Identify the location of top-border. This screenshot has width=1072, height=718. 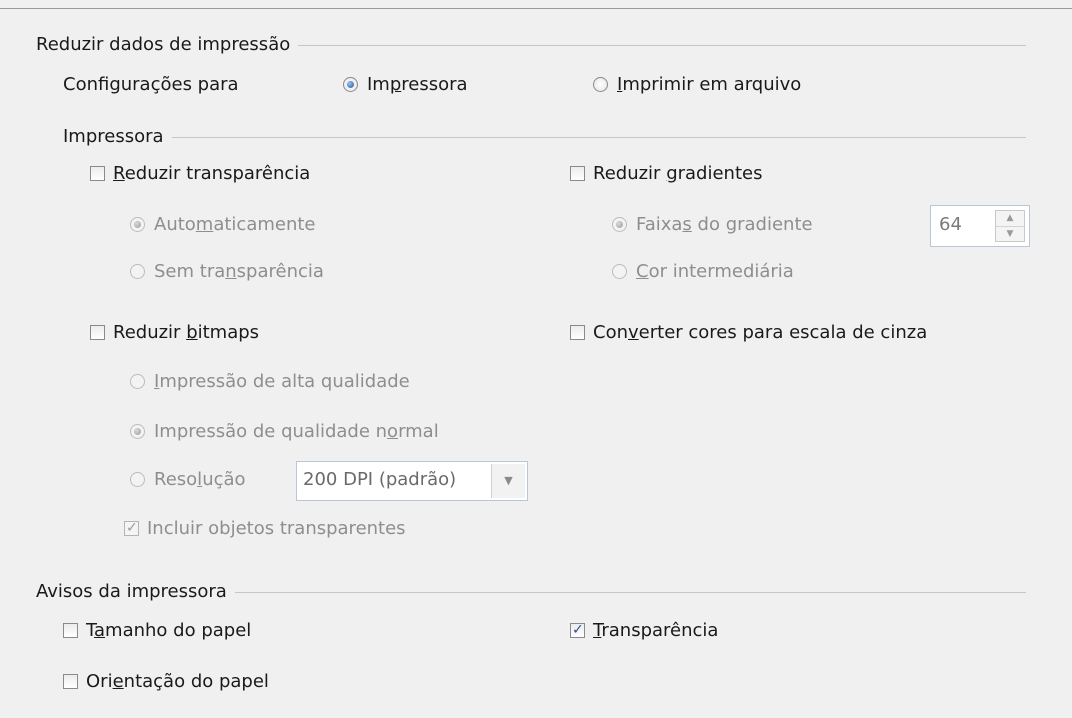
(536, 8).